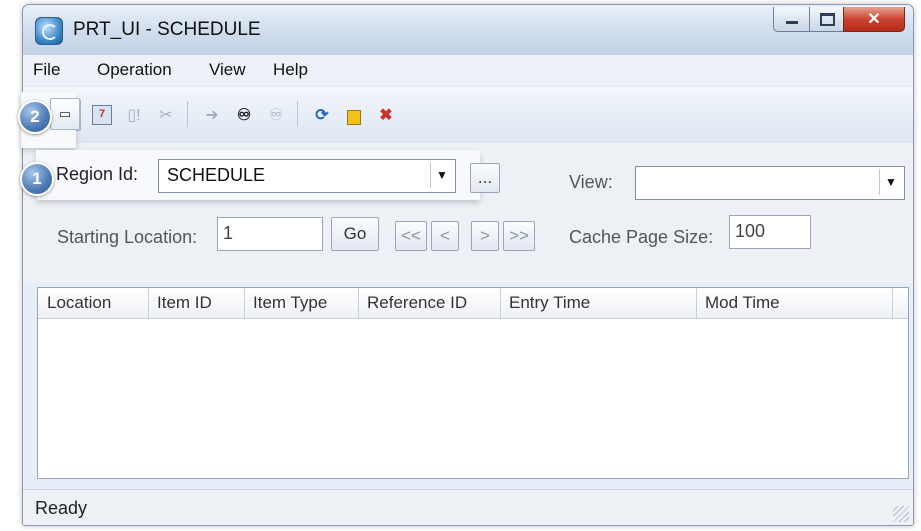 This screenshot has height=531, width=921. I want to click on view-select: ▼, so click(770, 183).